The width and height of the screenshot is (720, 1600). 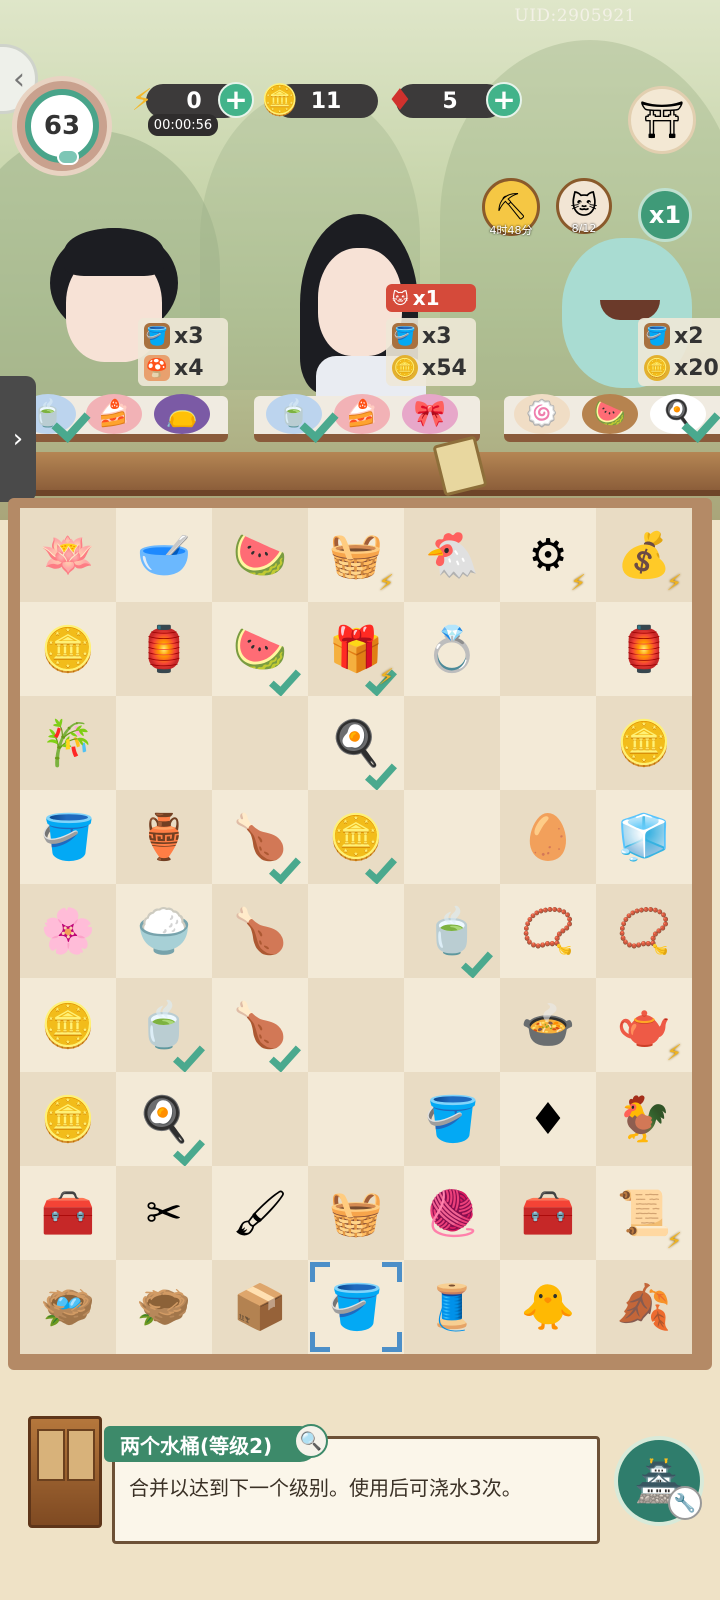 I want to click on board-item-icon: 🧶, so click(x=452, y=1213).